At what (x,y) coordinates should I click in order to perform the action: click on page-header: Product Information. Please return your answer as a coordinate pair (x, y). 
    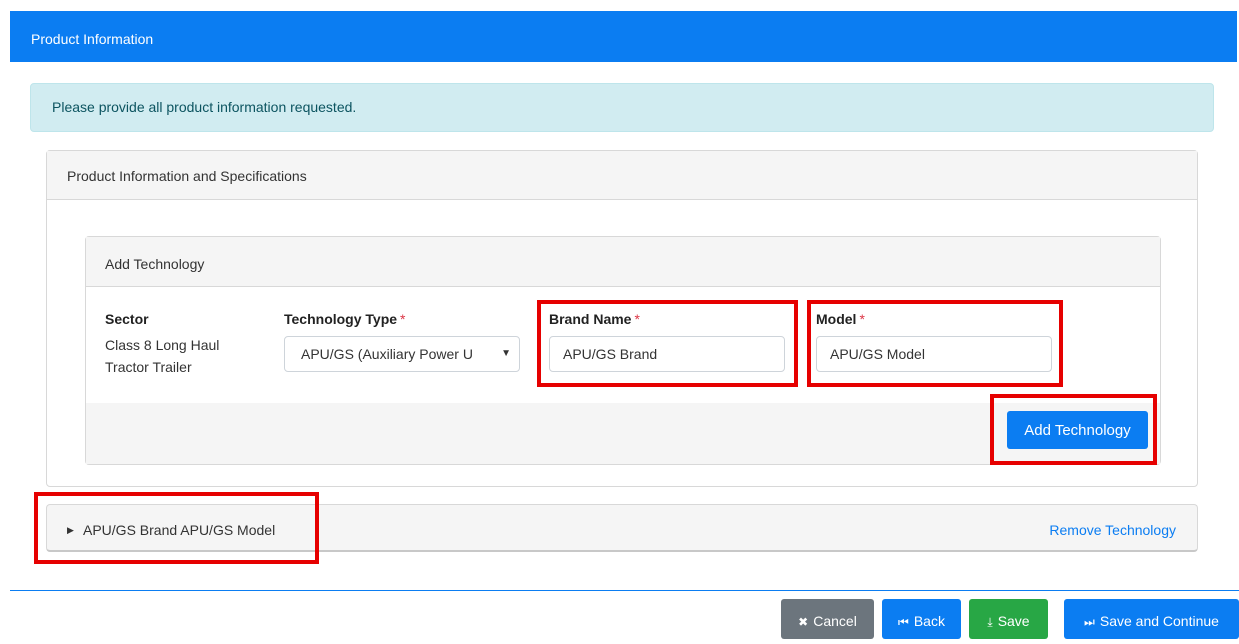
    Looking at the image, I should click on (623, 36).